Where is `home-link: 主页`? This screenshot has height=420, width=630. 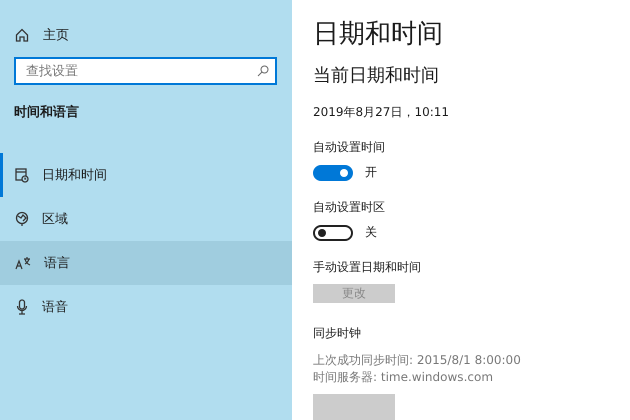 home-link: 主页 is located at coordinates (56, 35).